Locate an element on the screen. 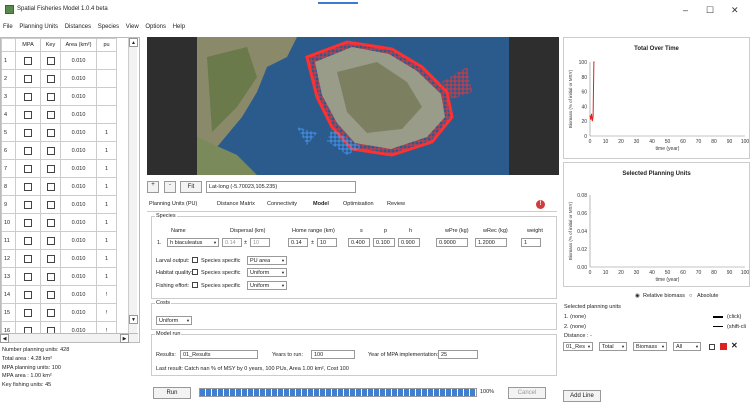  species-name-select: h biaculeatus is located at coordinates (193, 242).